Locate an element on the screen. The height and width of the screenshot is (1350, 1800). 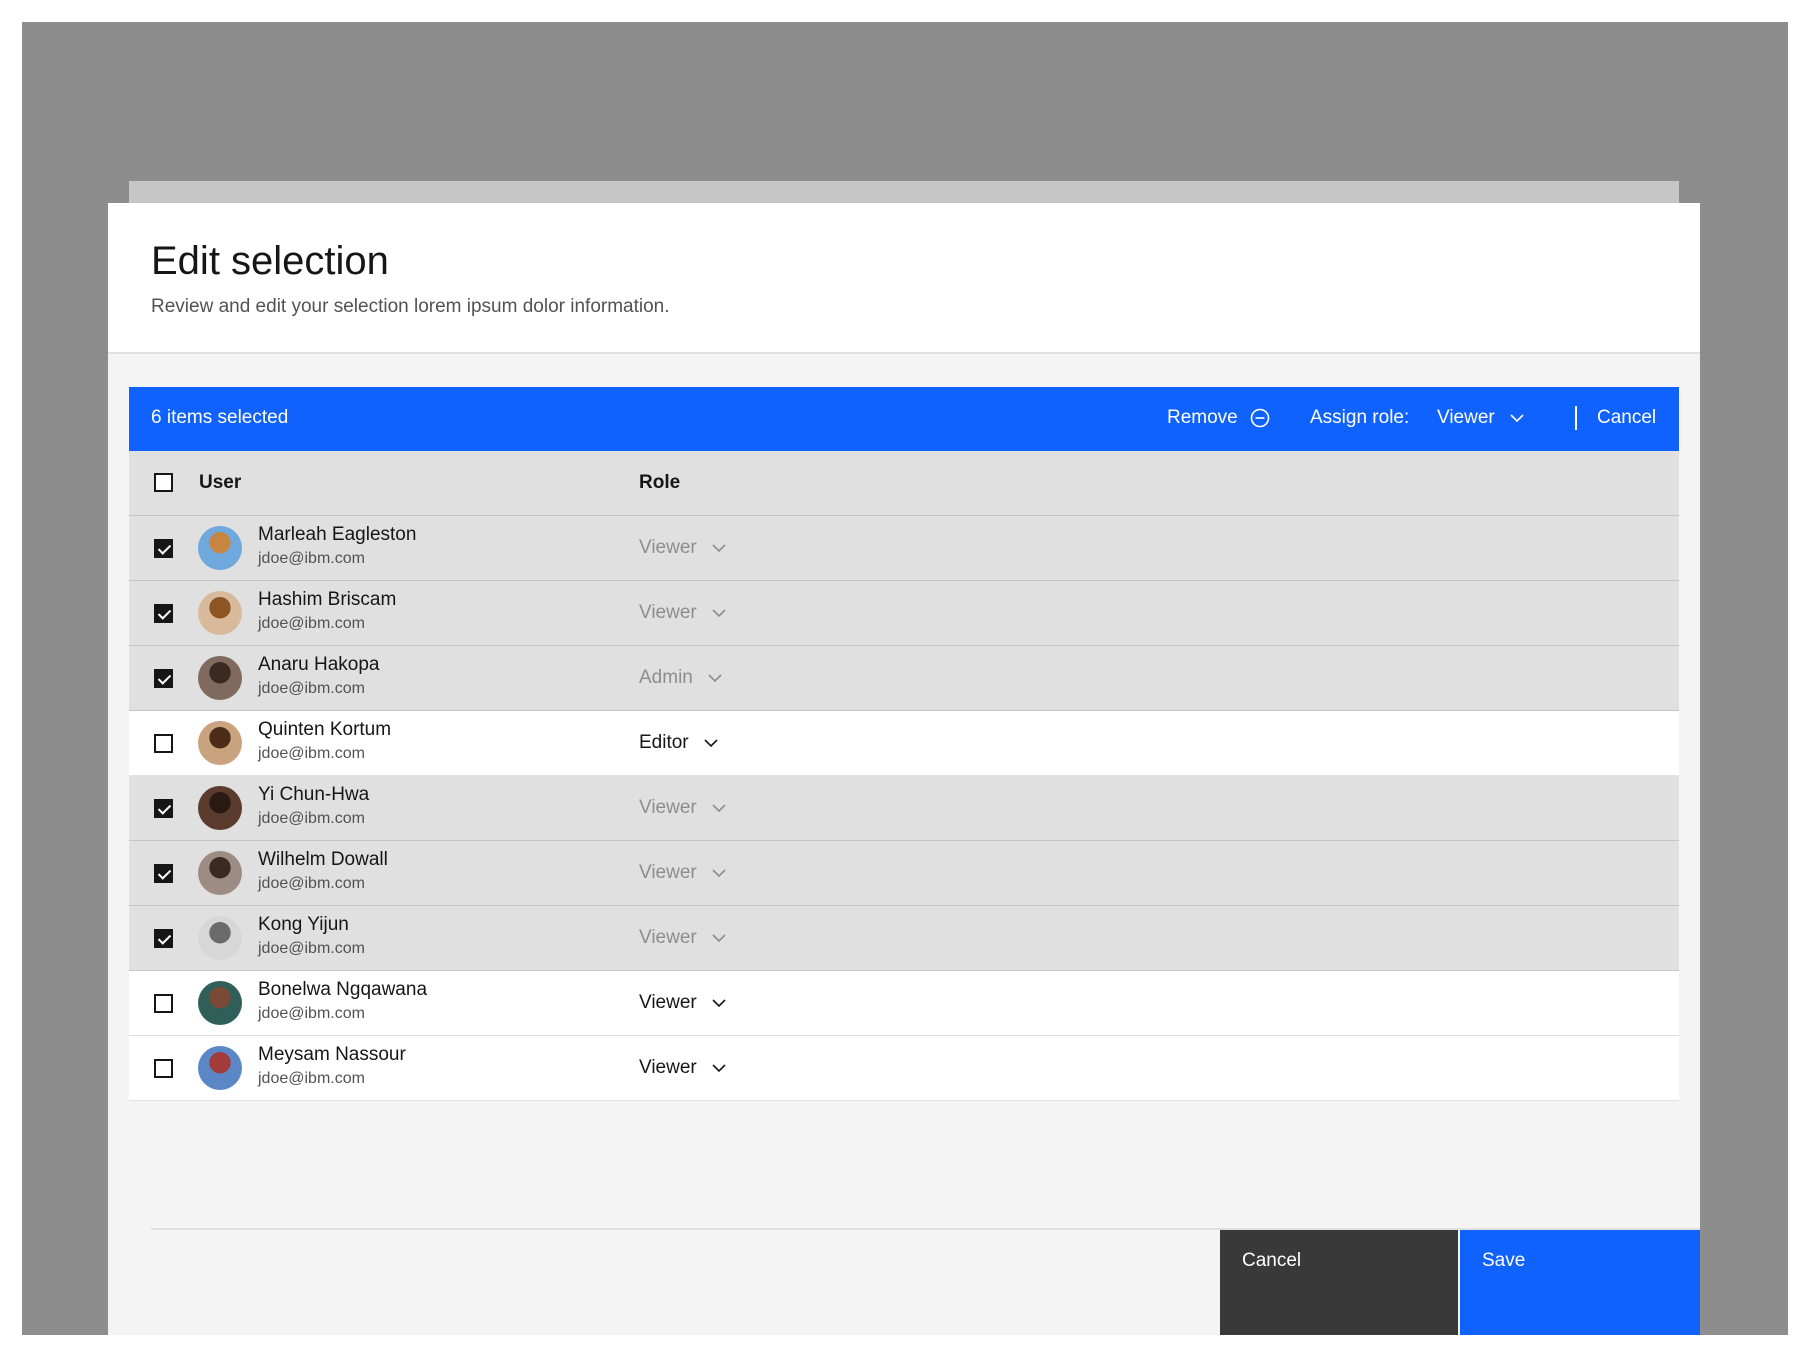
assign-role-dropdown: Viewer is located at coordinates (1481, 418).